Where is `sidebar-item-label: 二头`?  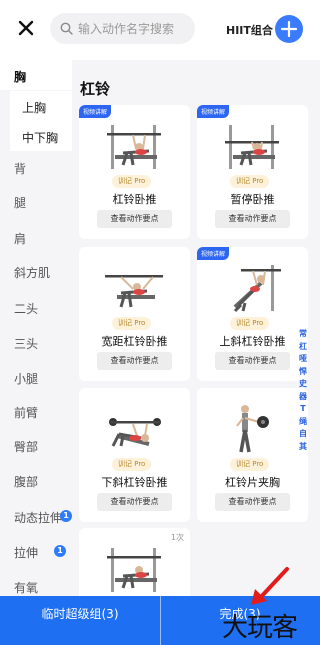 sidebar-item-label: 二头 is located at coordinates (26, 309).